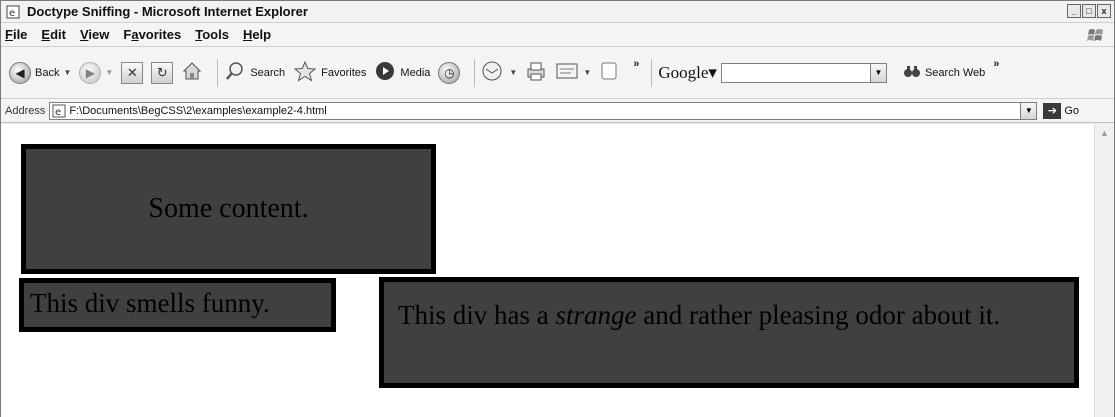 The height and width of the screenshot is (417, 1115). I want to click on print-button, so click(536, 72).